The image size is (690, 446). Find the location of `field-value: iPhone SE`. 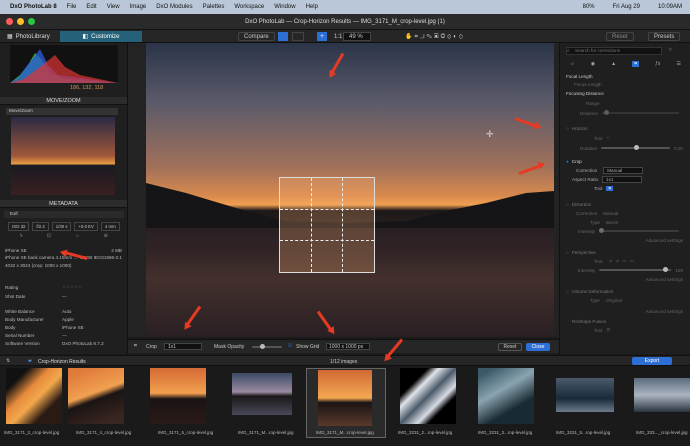

field-value: iPhone SE is located at coordinates (92, 327).